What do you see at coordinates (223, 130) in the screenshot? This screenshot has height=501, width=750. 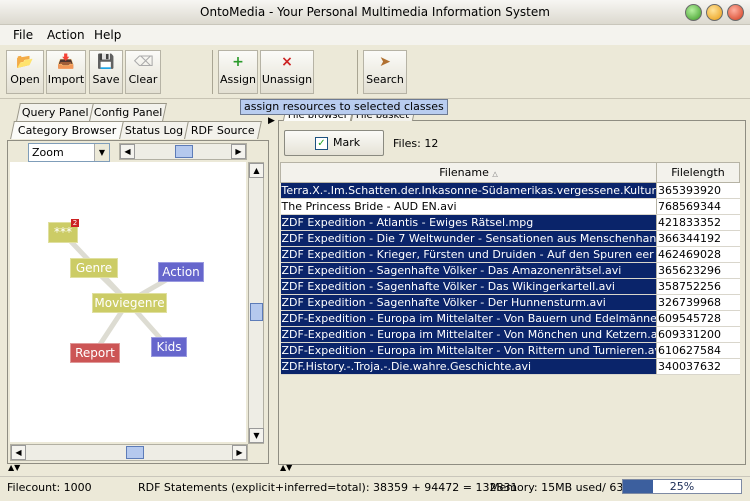 I see `tab-rdf-source: RDF Source` at bounding box center [223, 130].